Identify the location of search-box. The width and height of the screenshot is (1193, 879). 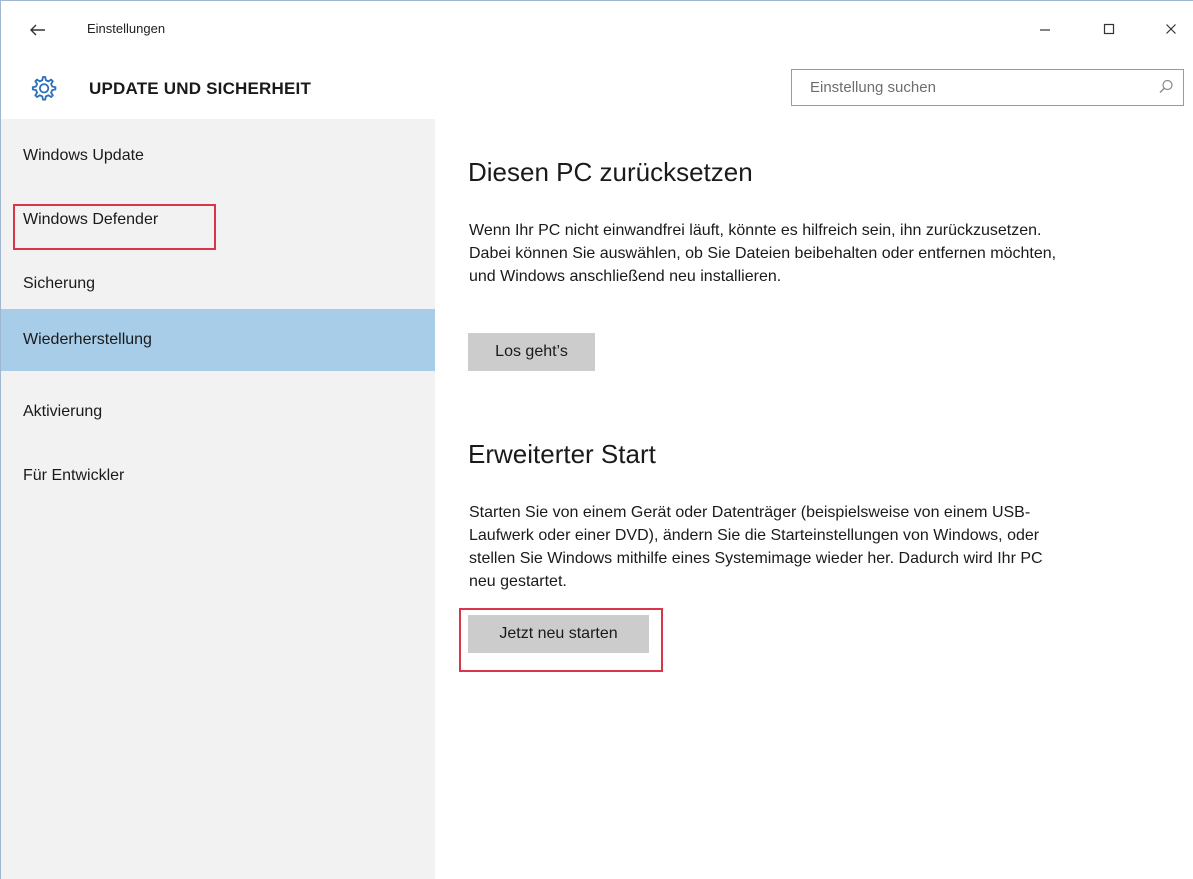
(987, 87).